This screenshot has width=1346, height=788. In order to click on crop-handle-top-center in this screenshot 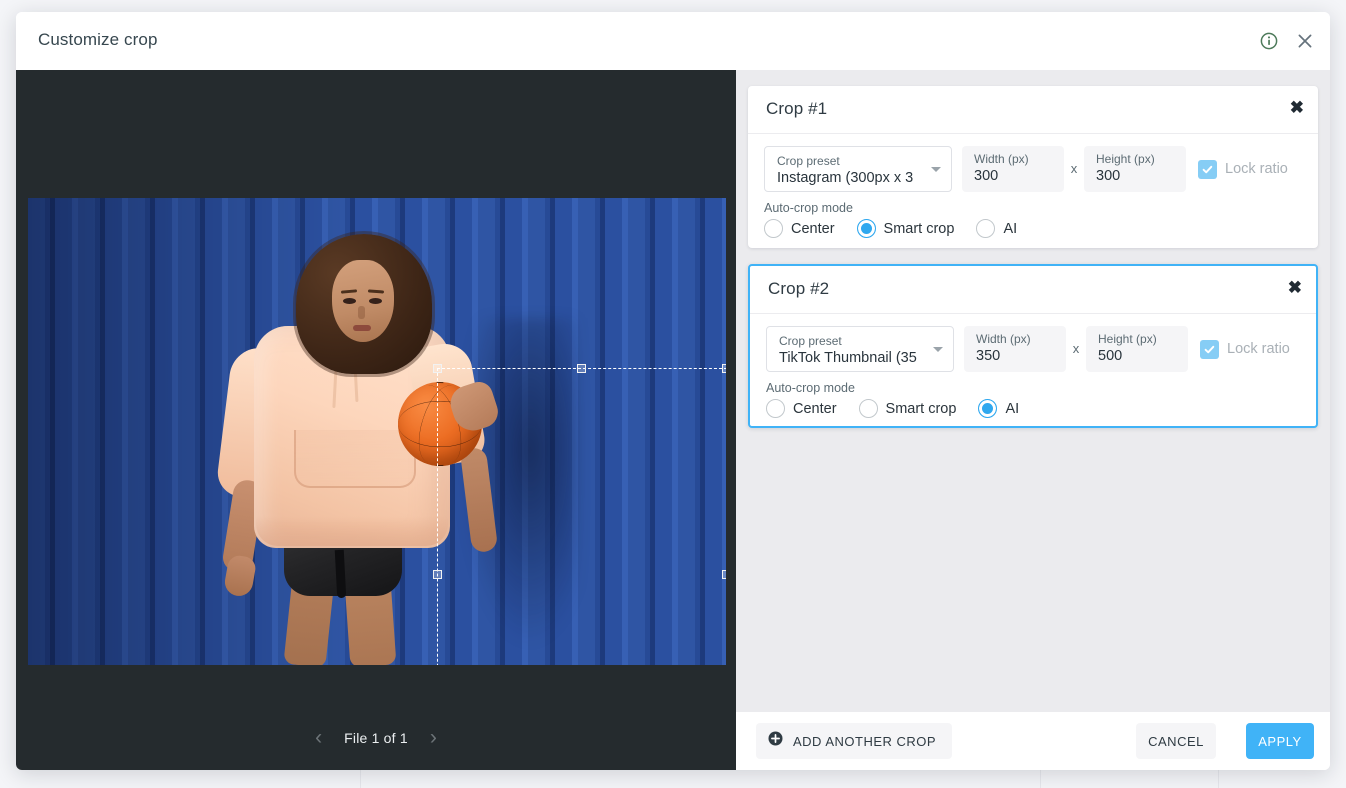, I will do `click(581, 368)`.